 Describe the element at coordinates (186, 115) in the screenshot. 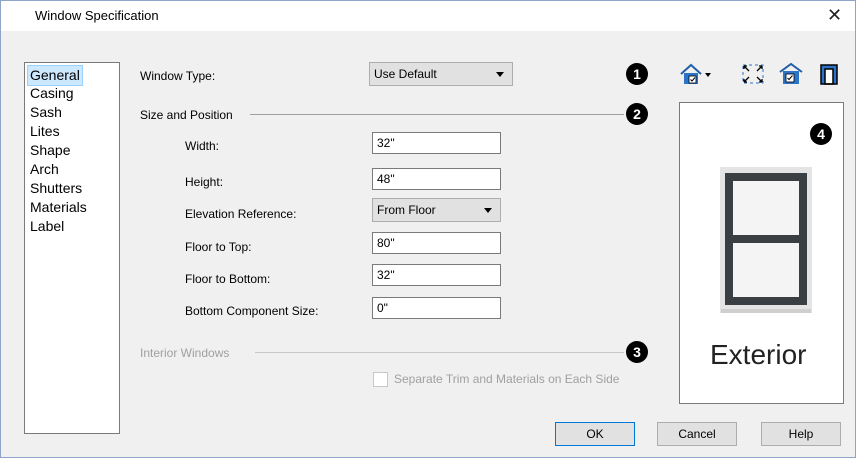

I see `size-position-group-label: Size and Position` at that location.